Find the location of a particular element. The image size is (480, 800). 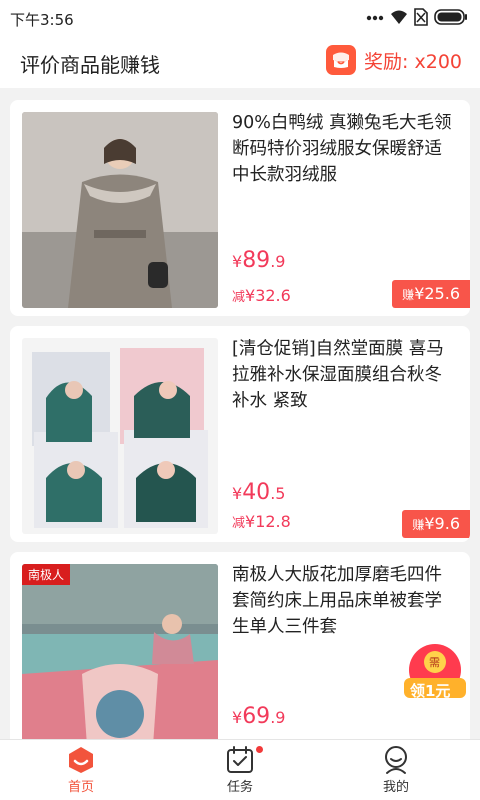

battery-icon is located at coordinates (450, 17).